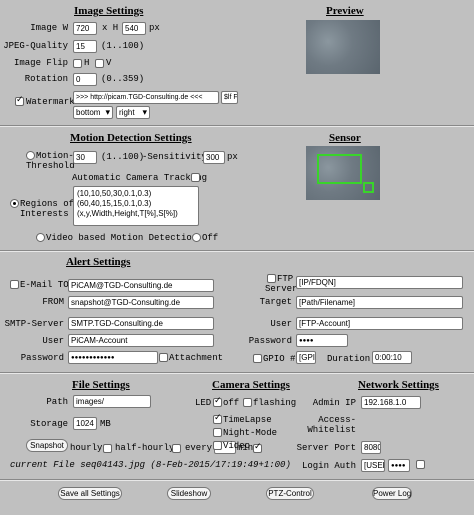  What do you see at coordinates (53, 302) in the screenshot?
I see `from-label: FROM` at bounding box center [53, 302].